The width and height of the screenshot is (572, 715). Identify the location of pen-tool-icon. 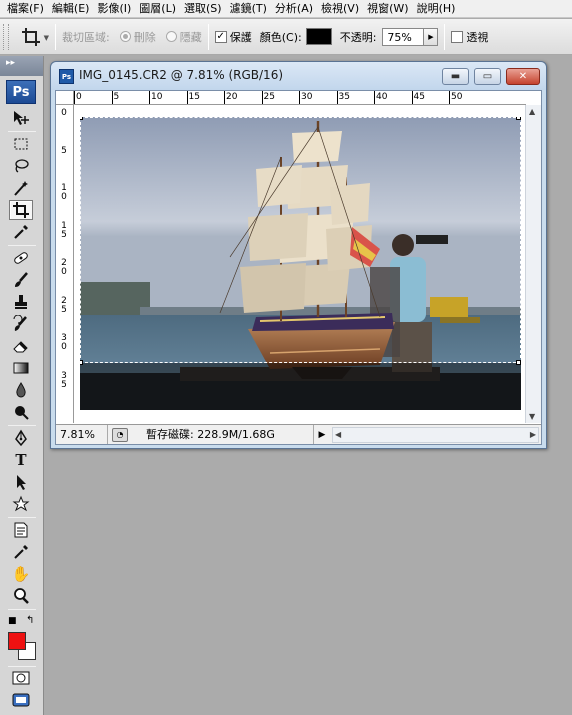
(21, 438).